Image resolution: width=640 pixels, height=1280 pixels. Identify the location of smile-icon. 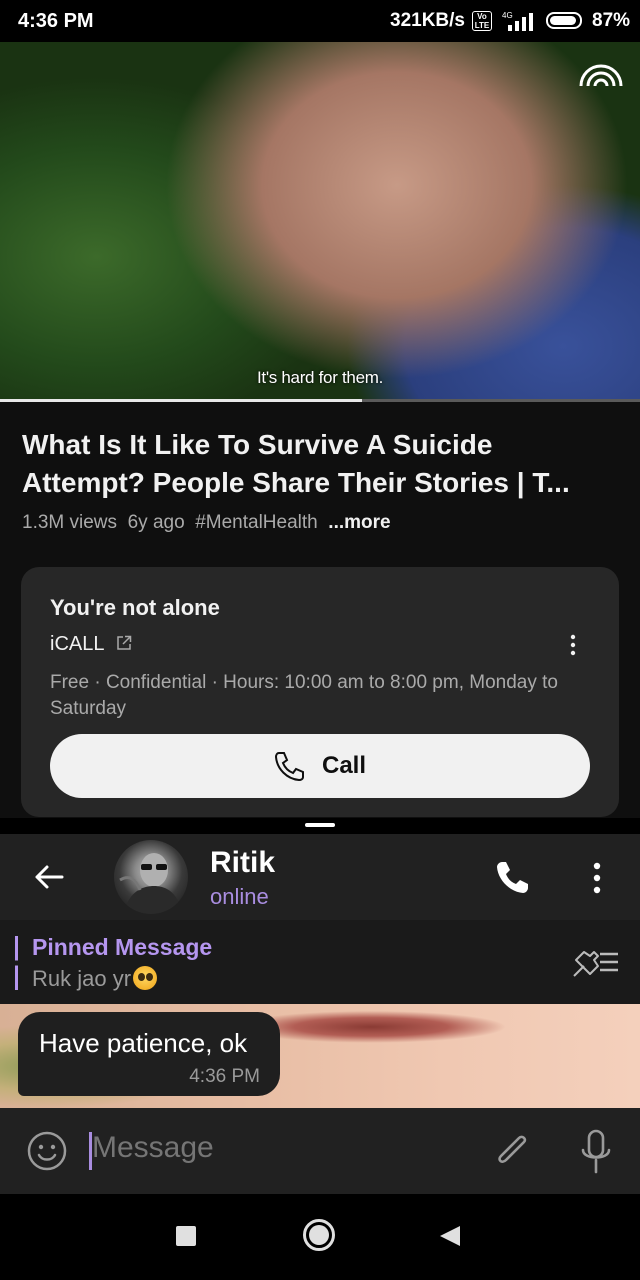
(47, 1151).